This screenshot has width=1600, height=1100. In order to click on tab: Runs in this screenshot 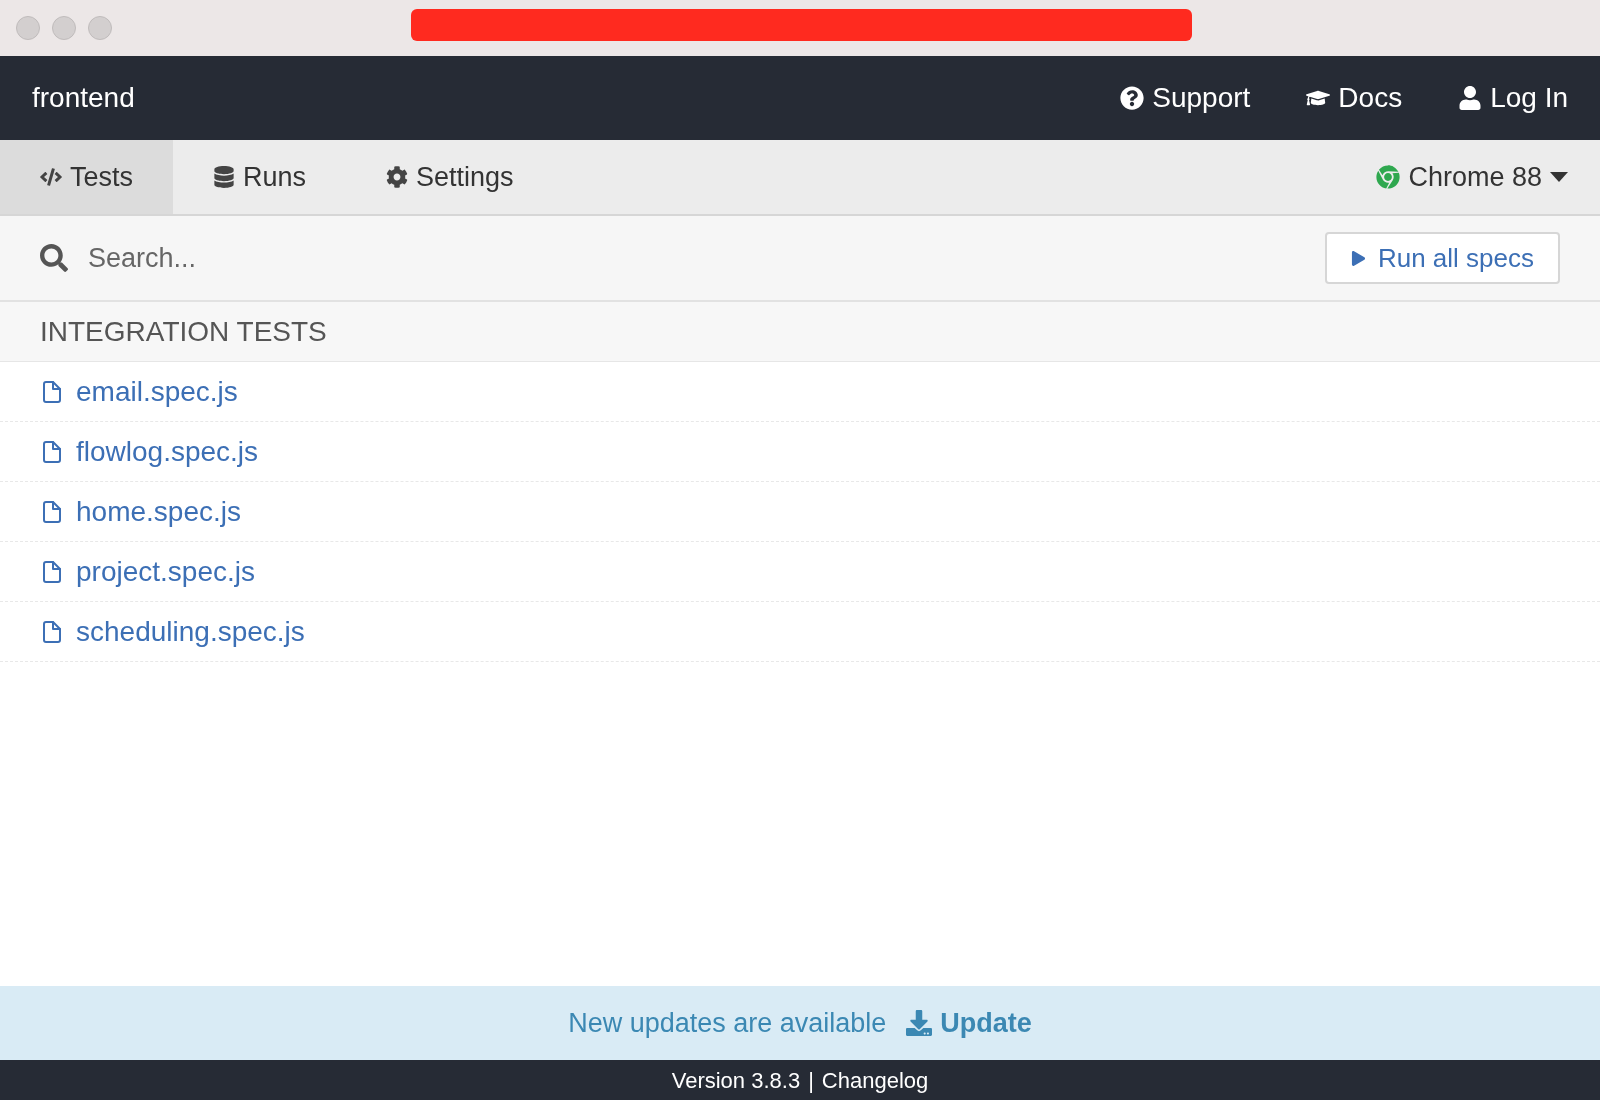, I will do `click(260, 177)`.